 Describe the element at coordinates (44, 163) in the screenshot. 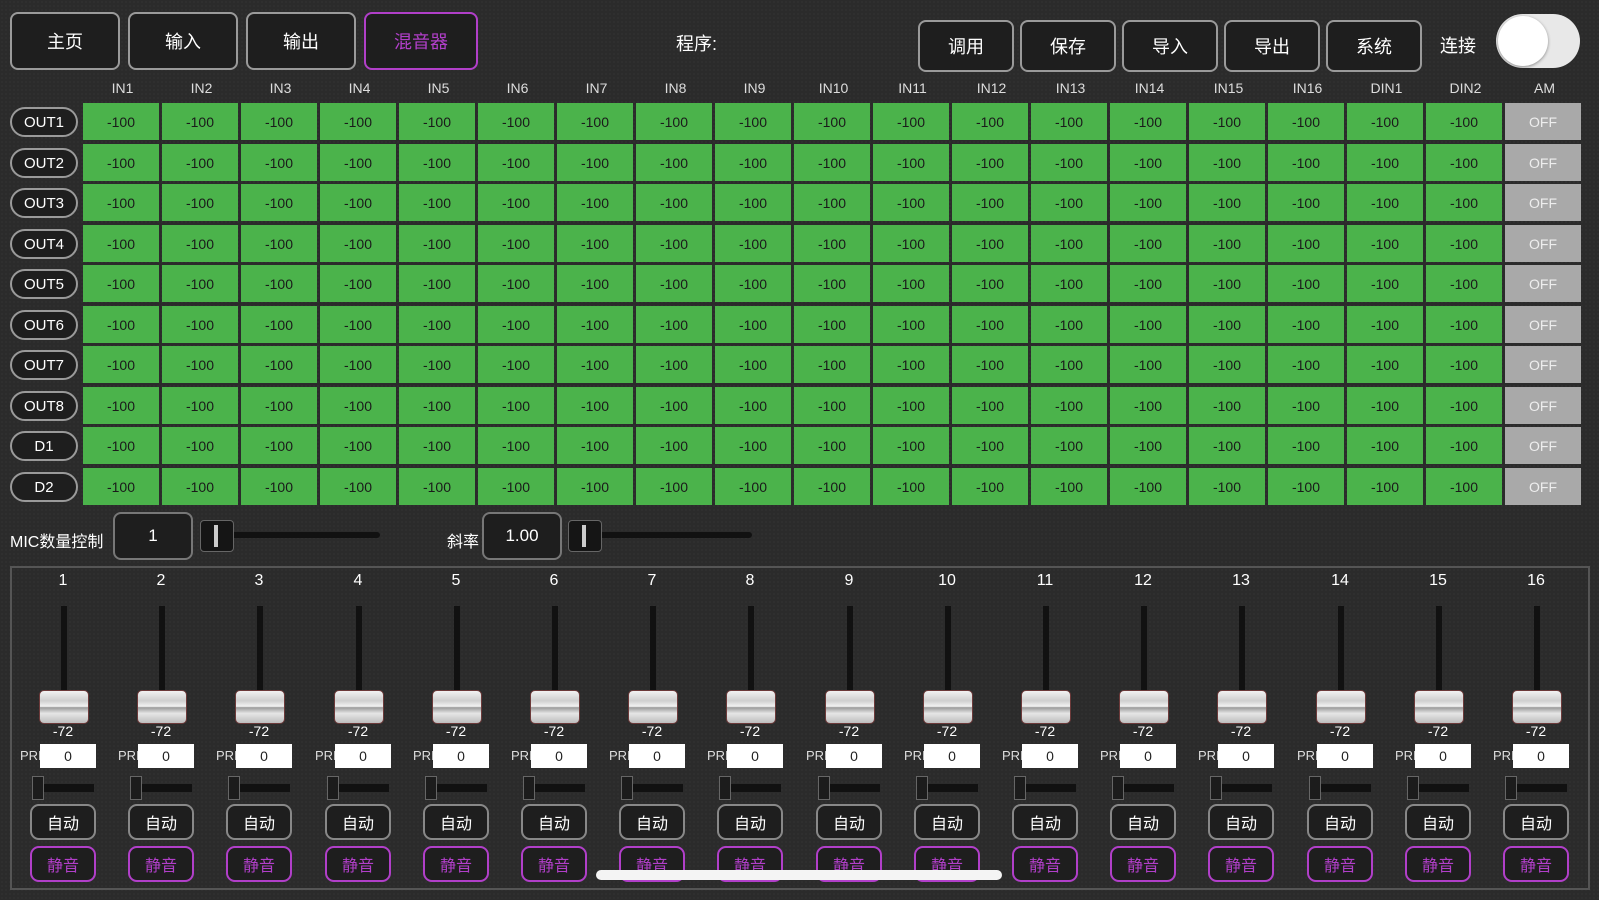

I see `row-label-out2: OUT2` at that location.